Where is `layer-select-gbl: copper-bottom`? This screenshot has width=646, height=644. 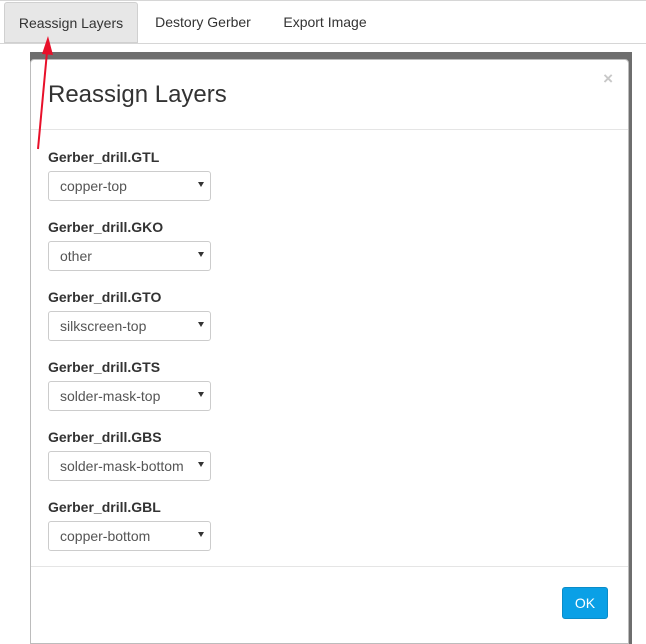 layer-select-gbl: copper-bottom is located at coordinates (129, 536).